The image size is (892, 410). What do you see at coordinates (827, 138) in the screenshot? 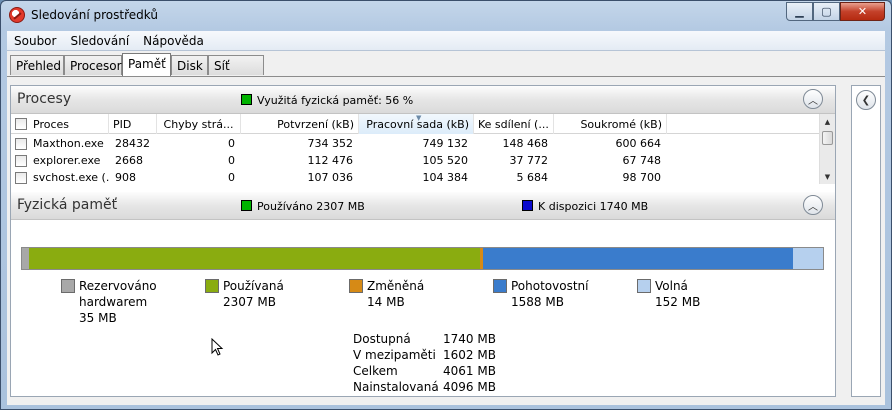
I see `scroll-thumb` at bounding box center [827, 138].